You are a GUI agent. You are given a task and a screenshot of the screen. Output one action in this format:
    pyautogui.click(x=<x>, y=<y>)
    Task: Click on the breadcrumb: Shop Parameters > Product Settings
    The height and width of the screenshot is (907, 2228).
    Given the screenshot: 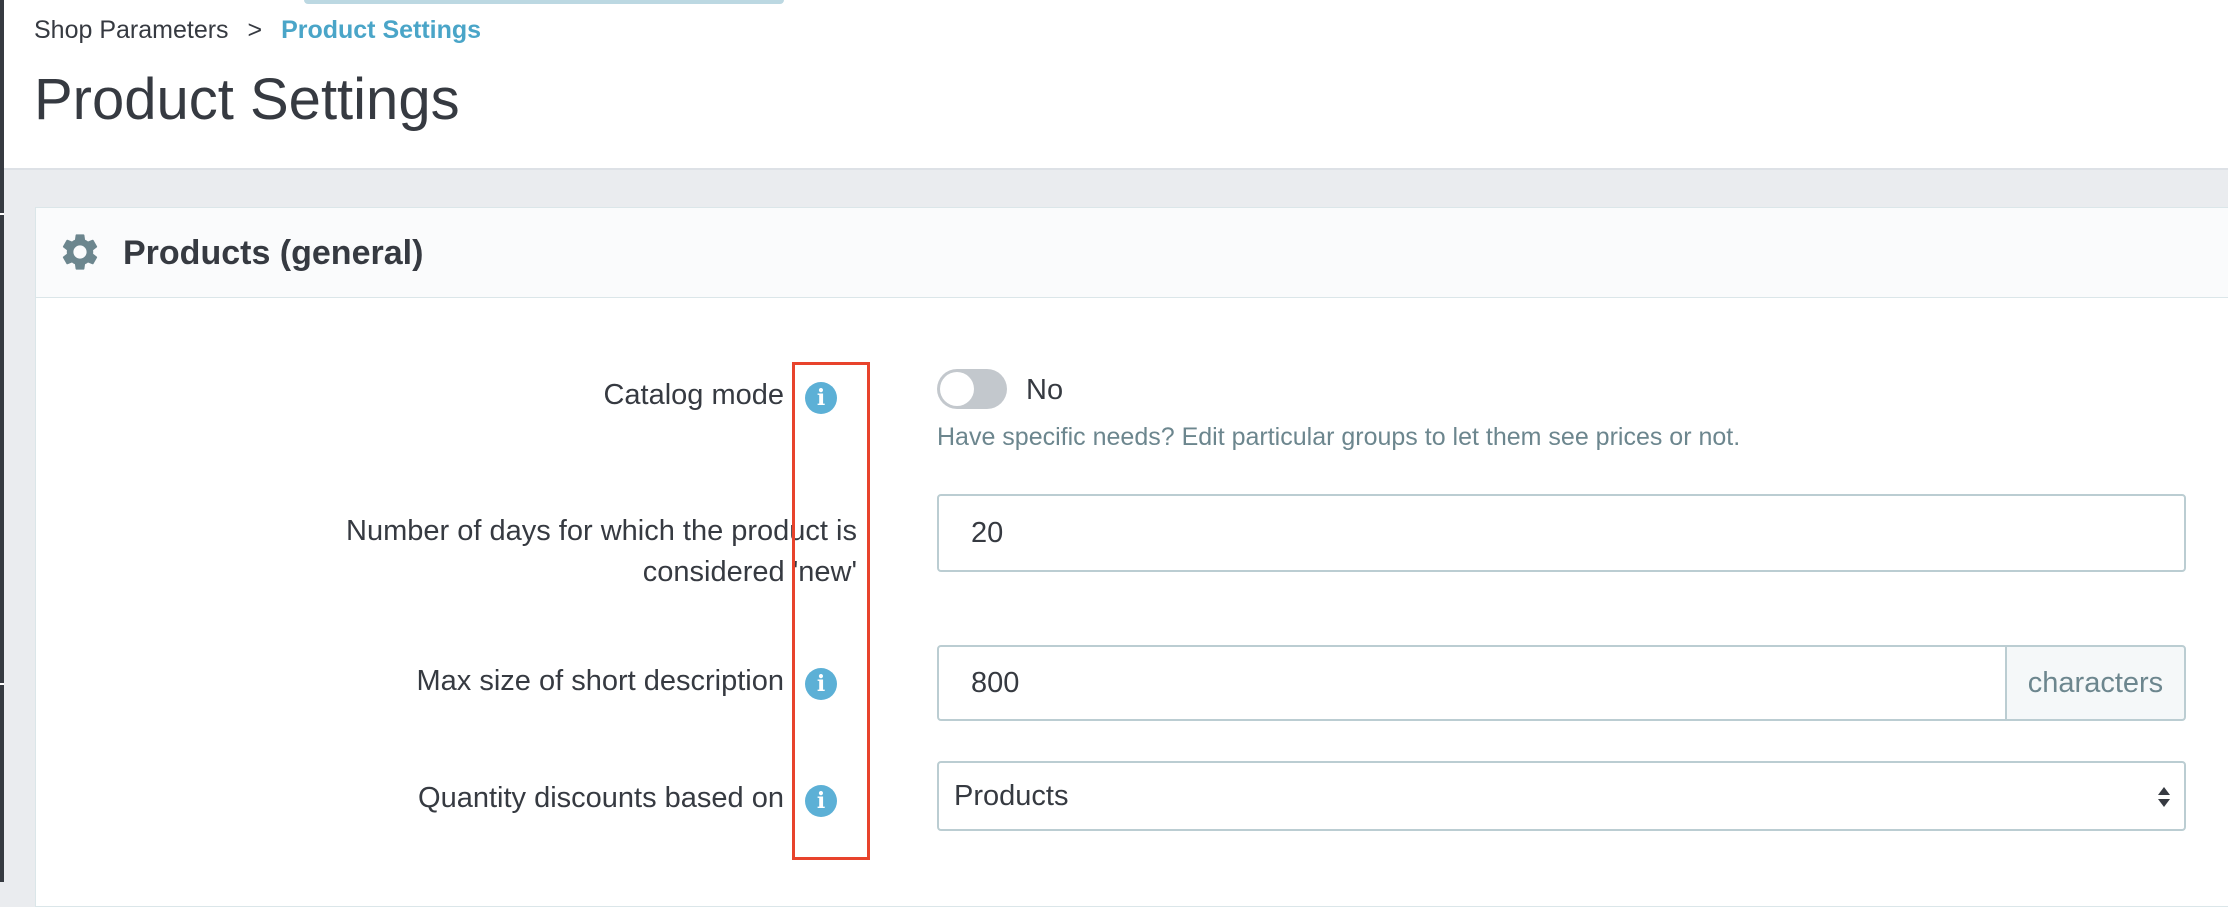 What is the action you would take?
    pyautogui.click(x=257, y=30)
    